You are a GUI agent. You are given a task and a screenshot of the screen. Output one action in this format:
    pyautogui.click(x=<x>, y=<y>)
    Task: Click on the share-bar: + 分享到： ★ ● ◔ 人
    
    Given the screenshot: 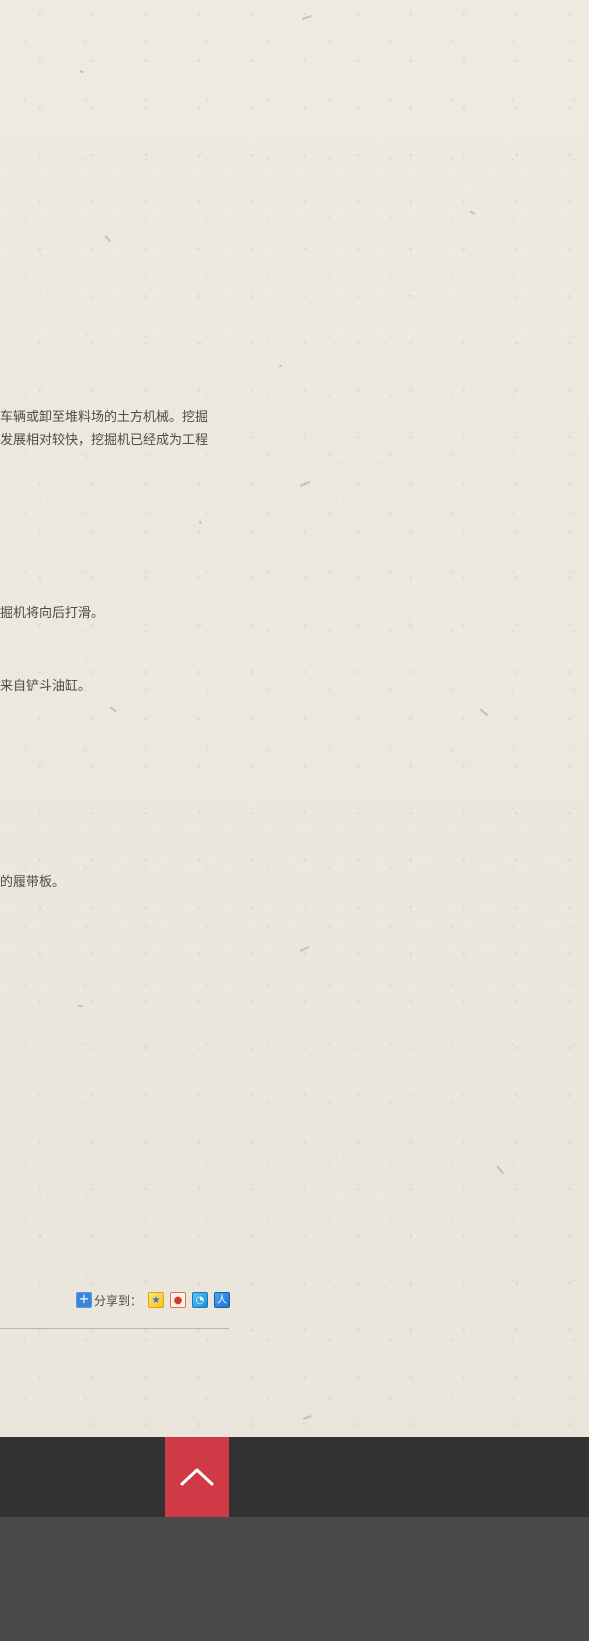 What is the action you would take?
    pyautogui.click(x=156, y=1300)
    